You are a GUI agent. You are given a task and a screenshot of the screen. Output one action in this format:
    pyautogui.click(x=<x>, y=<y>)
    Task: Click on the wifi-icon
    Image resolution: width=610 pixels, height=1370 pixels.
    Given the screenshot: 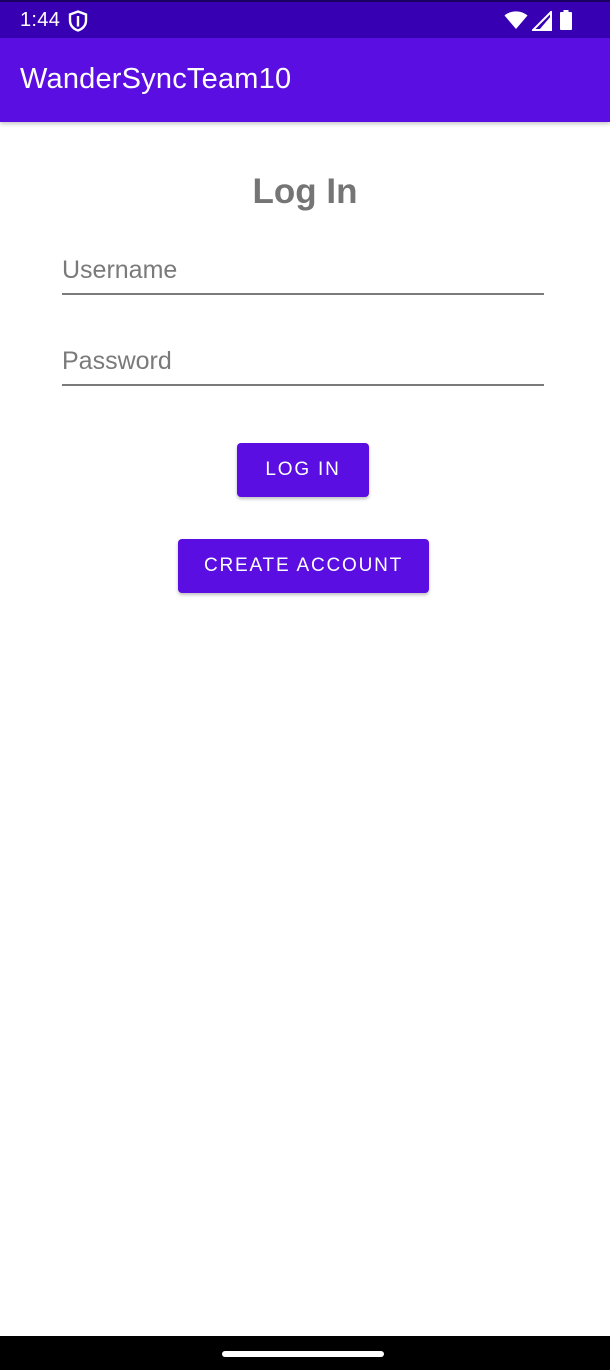 What is the action you would take?
    pyautogui.click(x=516, y=20)
    